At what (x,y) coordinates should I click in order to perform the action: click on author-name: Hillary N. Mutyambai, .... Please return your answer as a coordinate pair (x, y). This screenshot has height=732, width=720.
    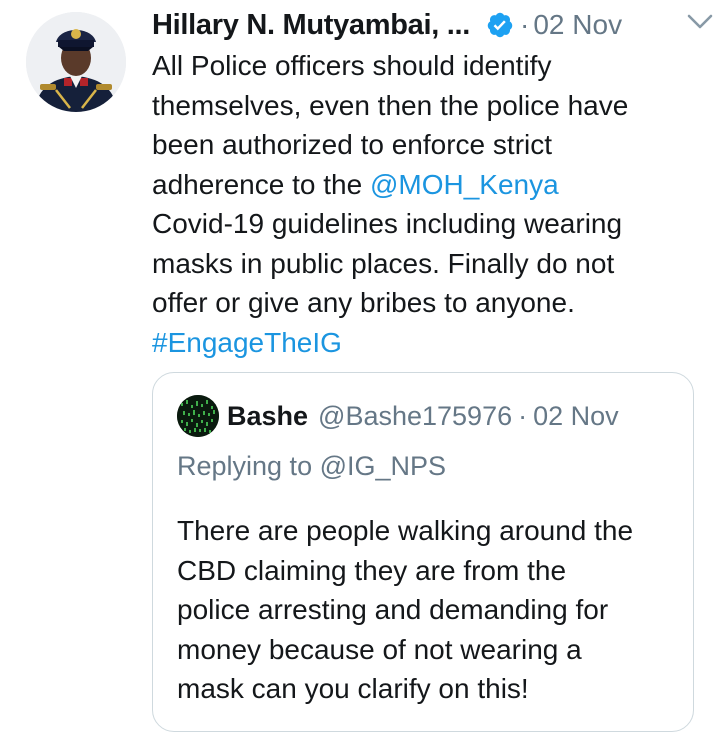
    Looking at the image, I should click on (311, 25).